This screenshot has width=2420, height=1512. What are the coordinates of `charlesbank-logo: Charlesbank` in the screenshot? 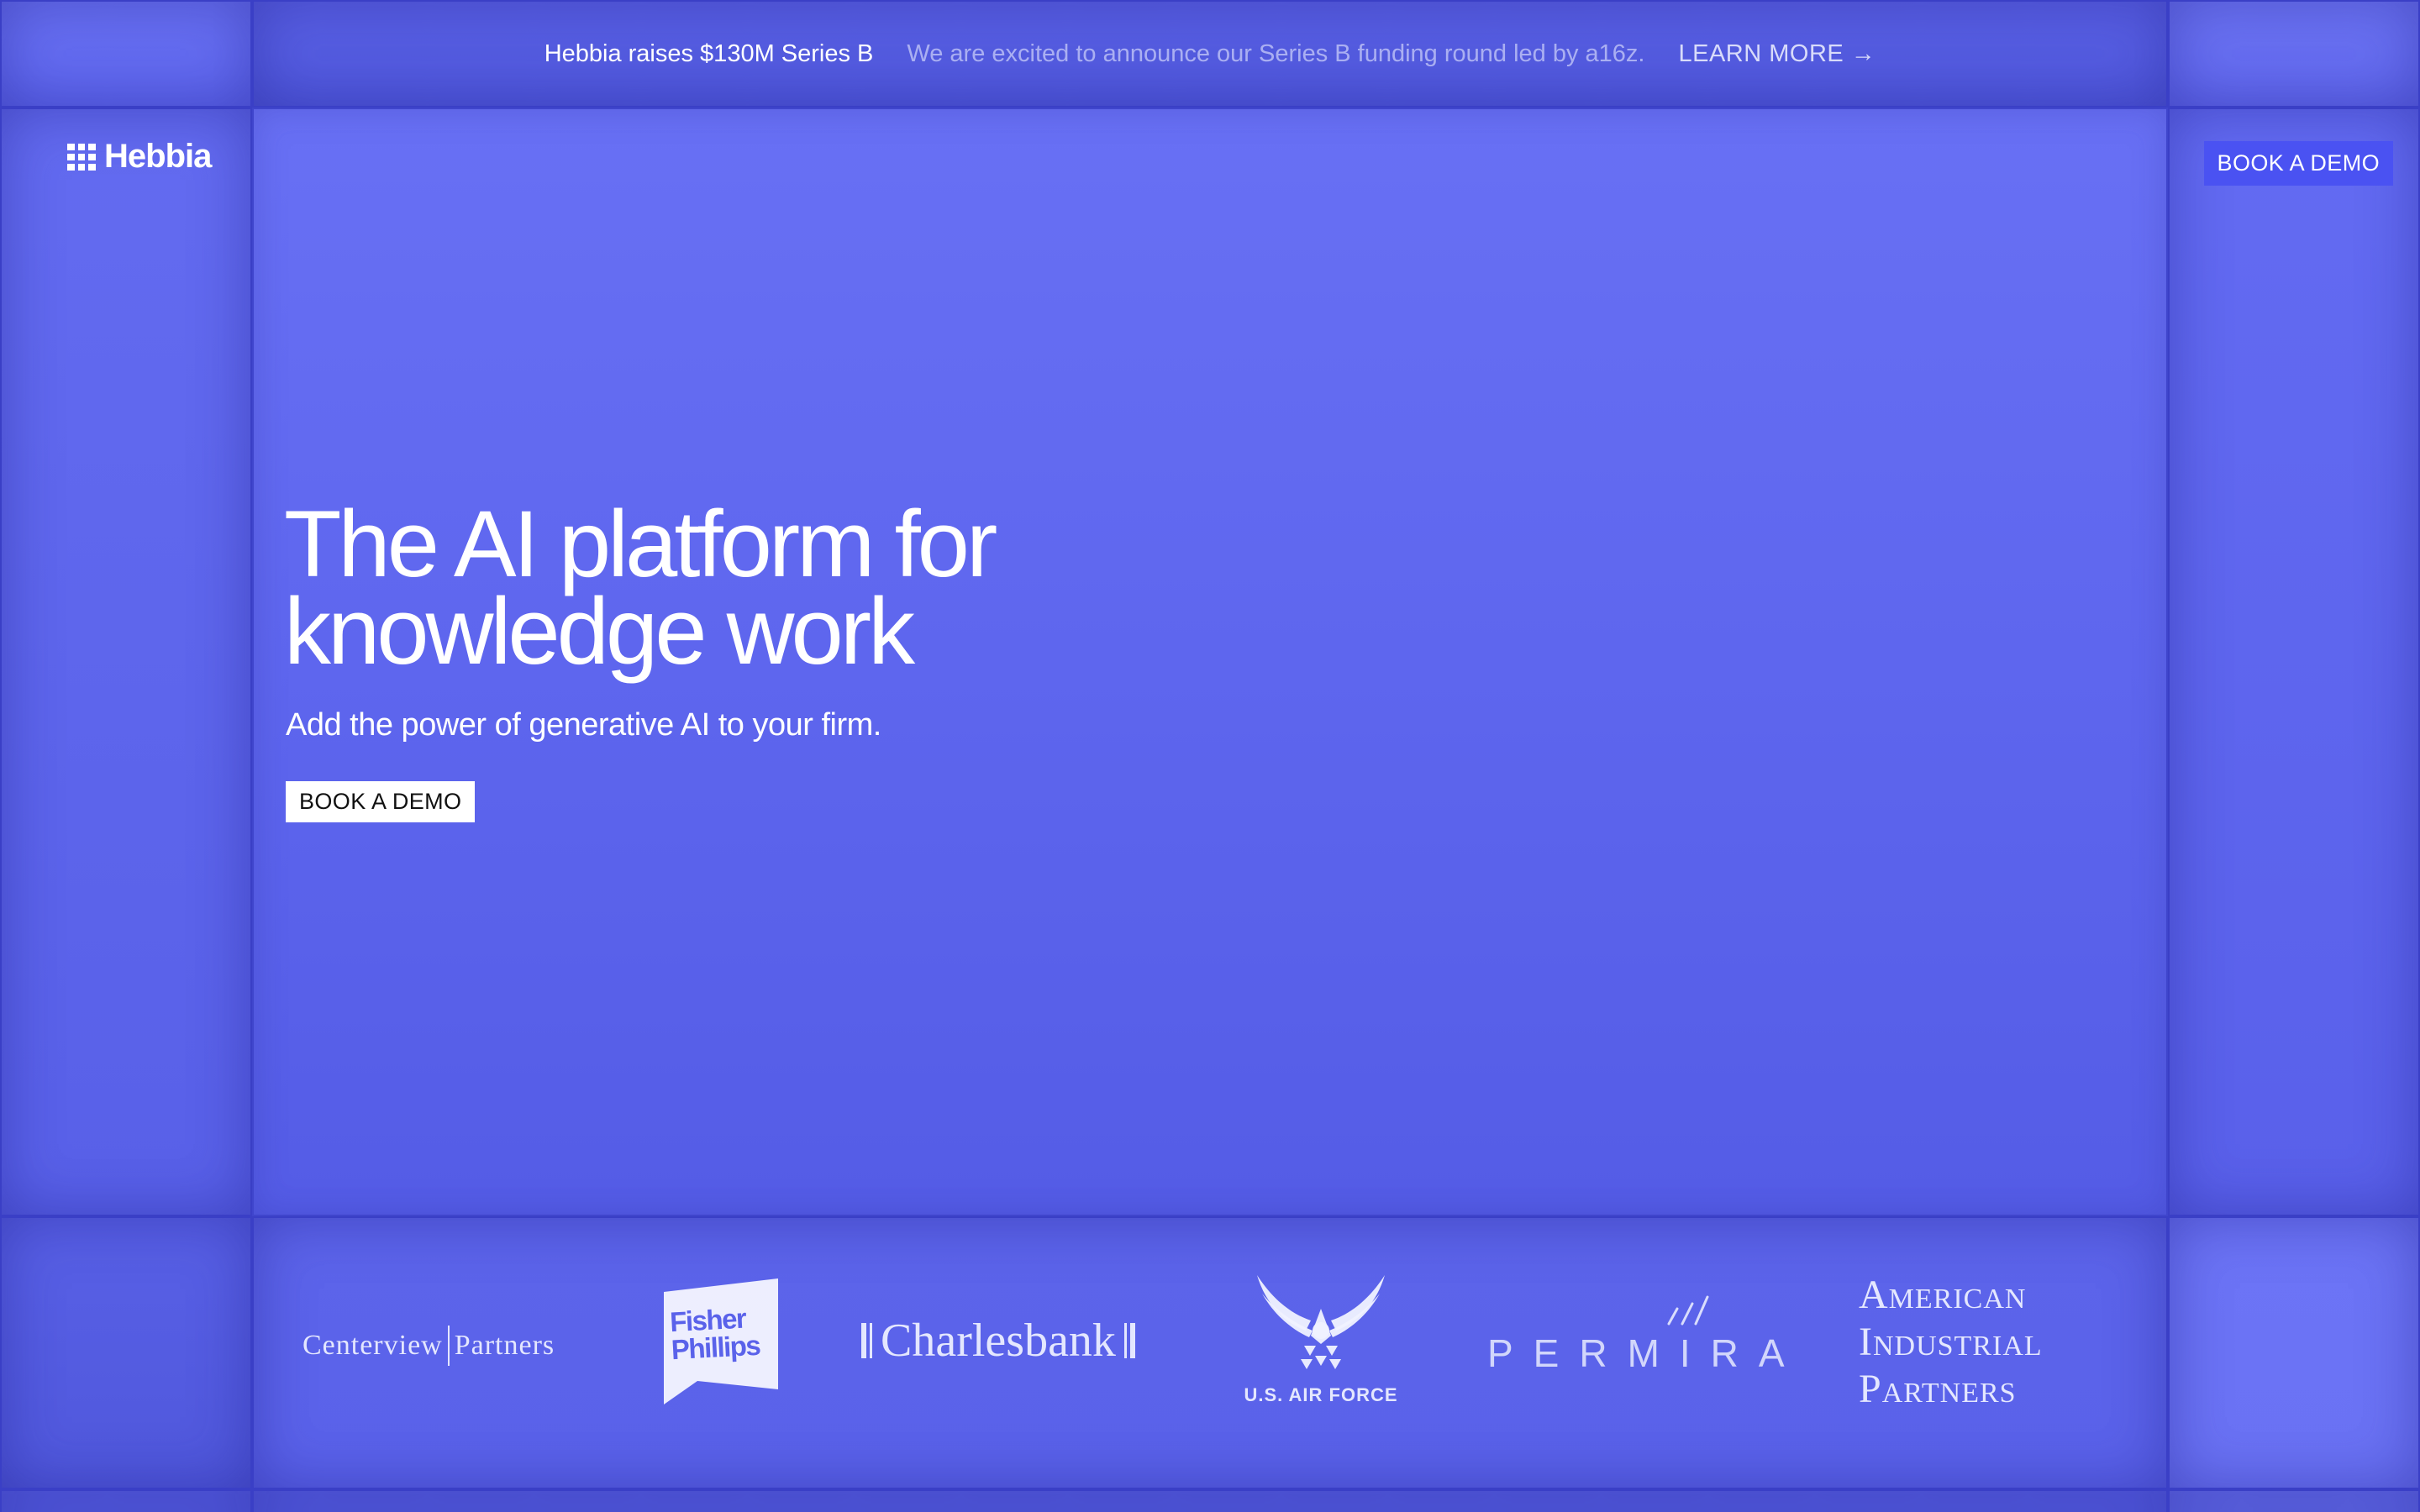 It's located at (998, 1341).